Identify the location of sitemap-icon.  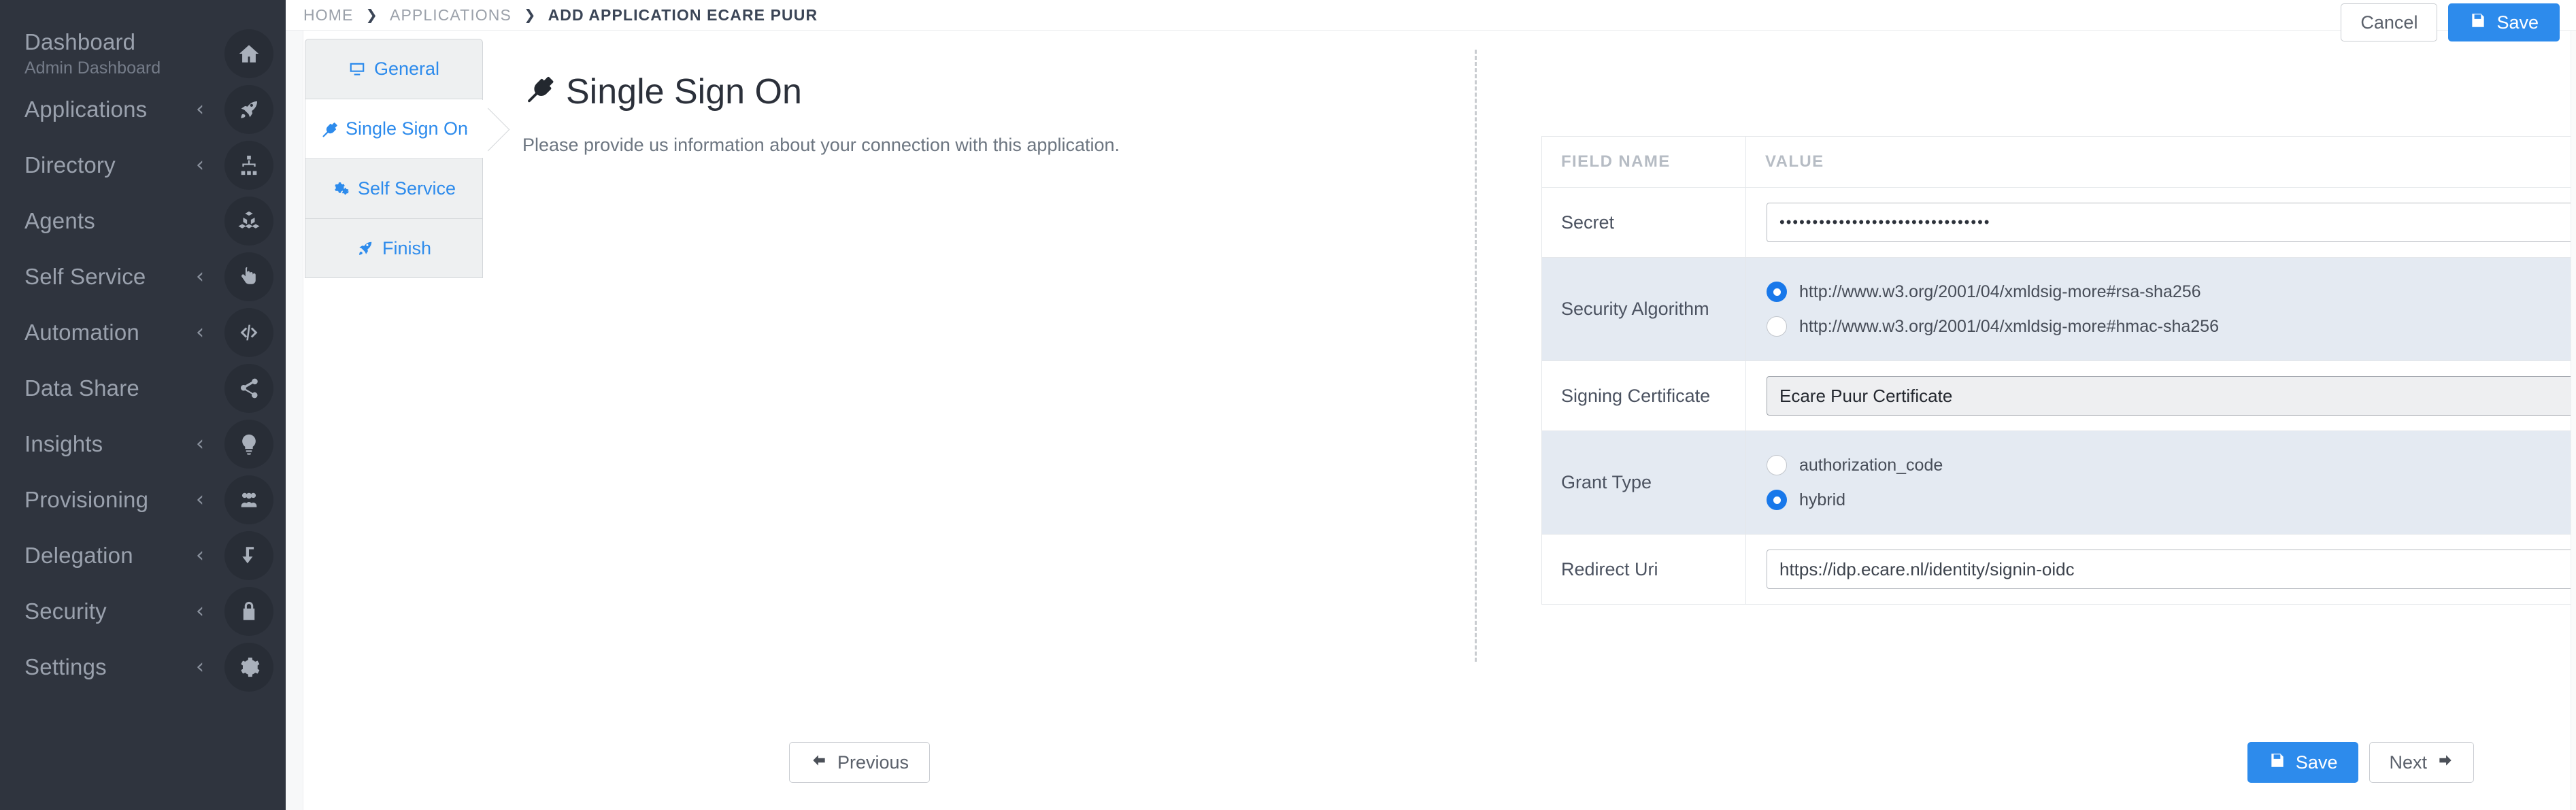
(248, 165).